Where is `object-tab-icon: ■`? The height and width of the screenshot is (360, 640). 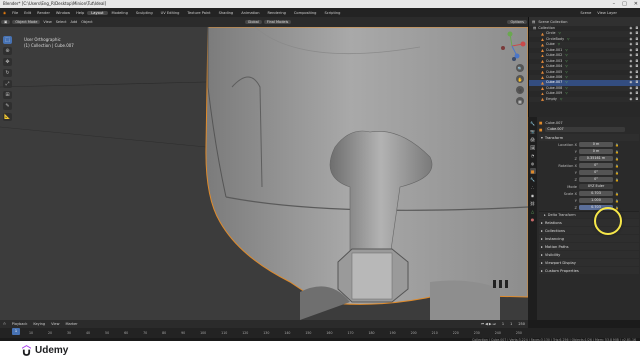 object-tab-icon: ■ is located at coordinates (532, 171).